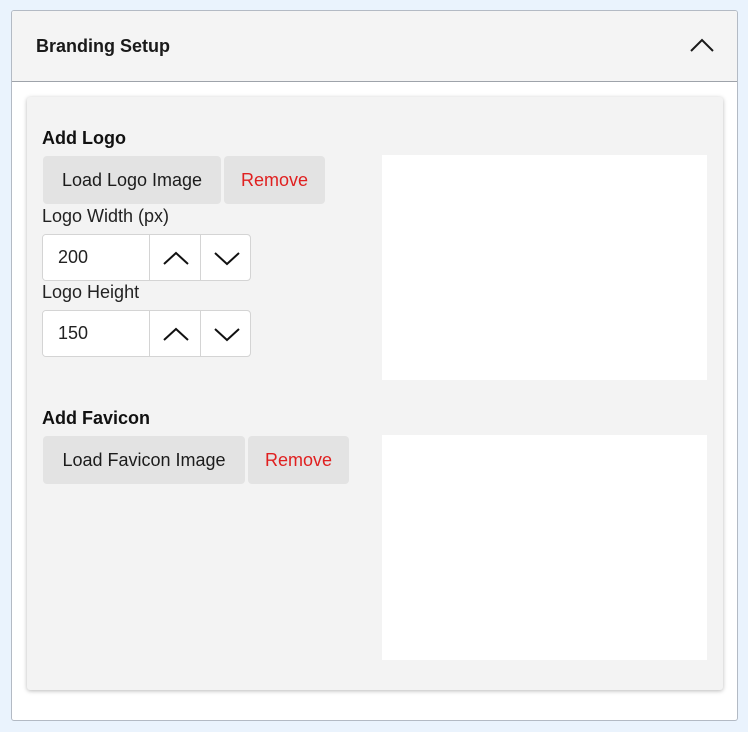  I want to click on logo-width-label: Logo Width (px), so click(106, 216).